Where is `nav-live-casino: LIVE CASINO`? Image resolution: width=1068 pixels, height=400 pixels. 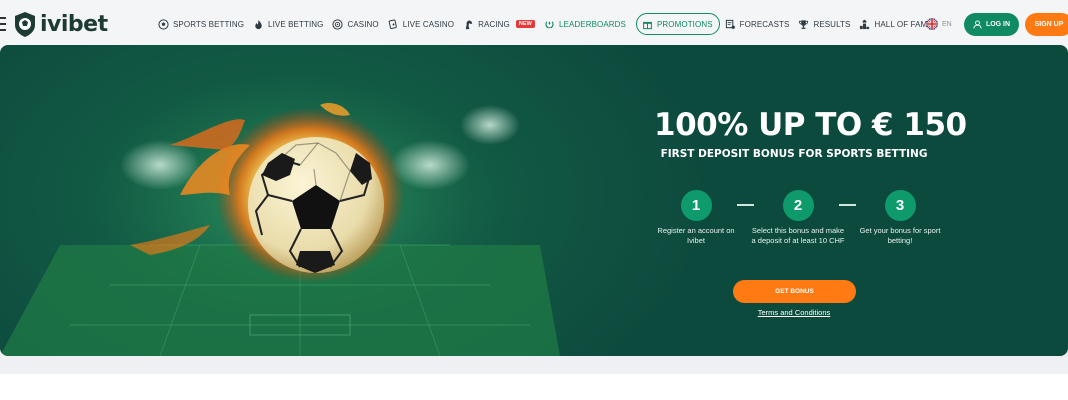 nav-live-casino: LIVE CASINO is located at coordinates (424, 24).